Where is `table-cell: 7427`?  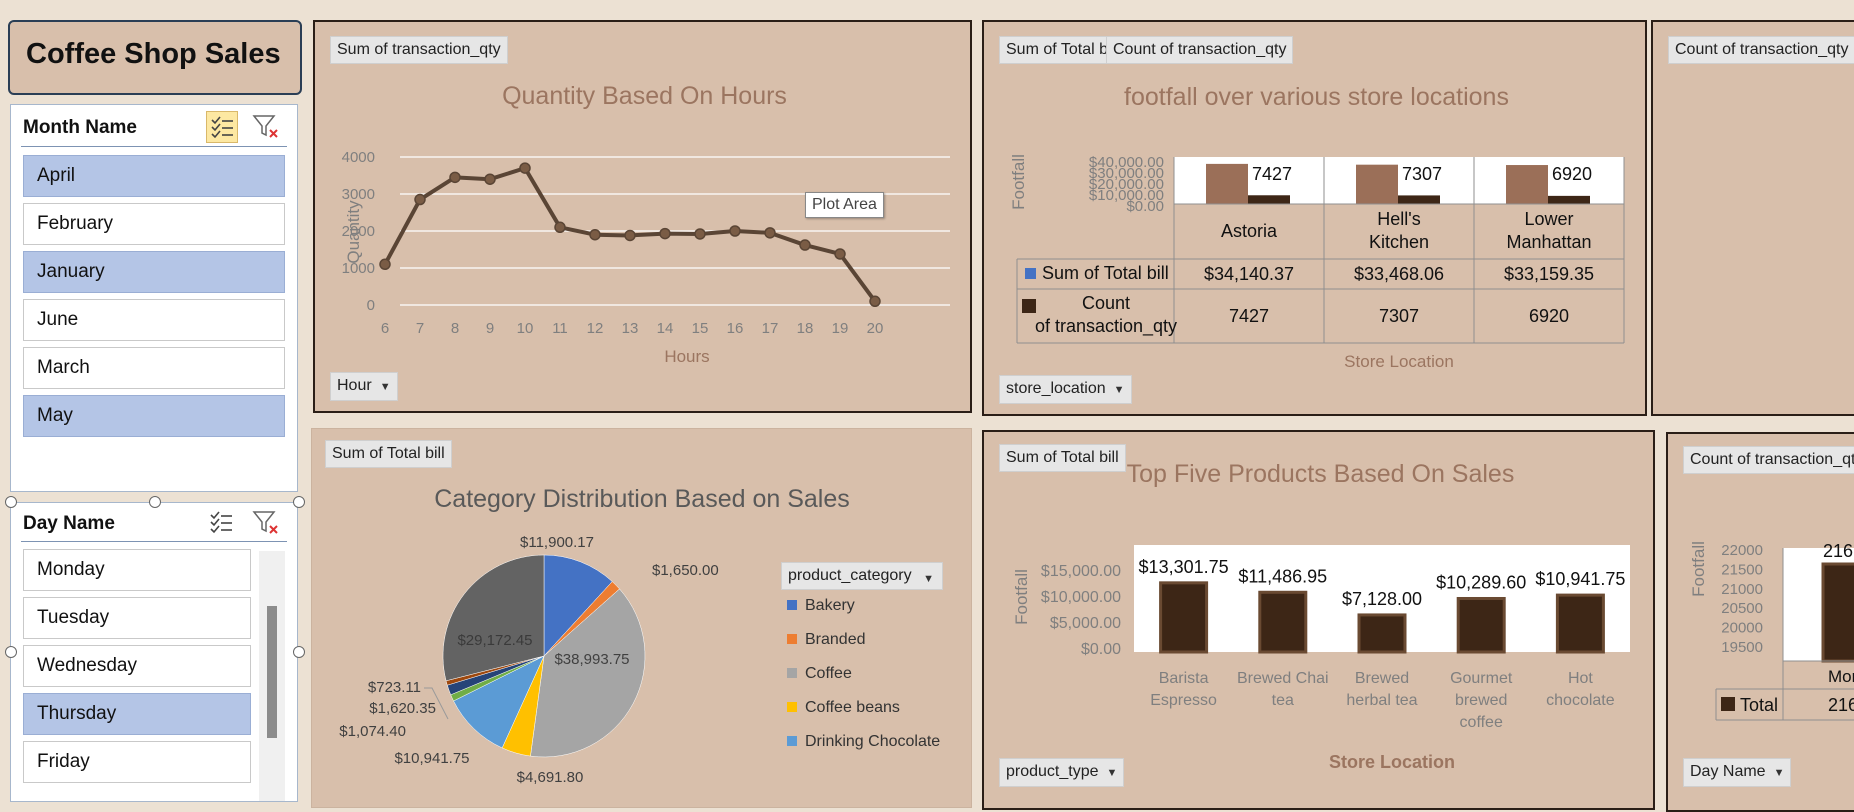
table-cell: 7427 is located at coordinates (1249, 316).